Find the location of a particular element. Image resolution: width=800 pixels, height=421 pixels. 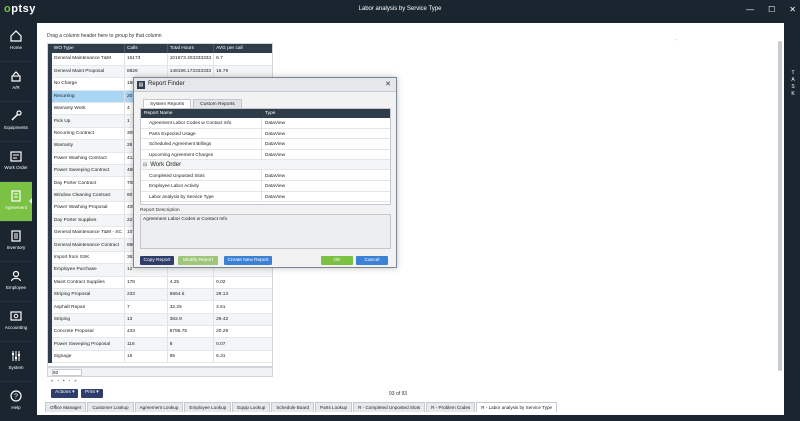

tab-employee-lookup: Employee Lookup is located at coordinates (208, 407).